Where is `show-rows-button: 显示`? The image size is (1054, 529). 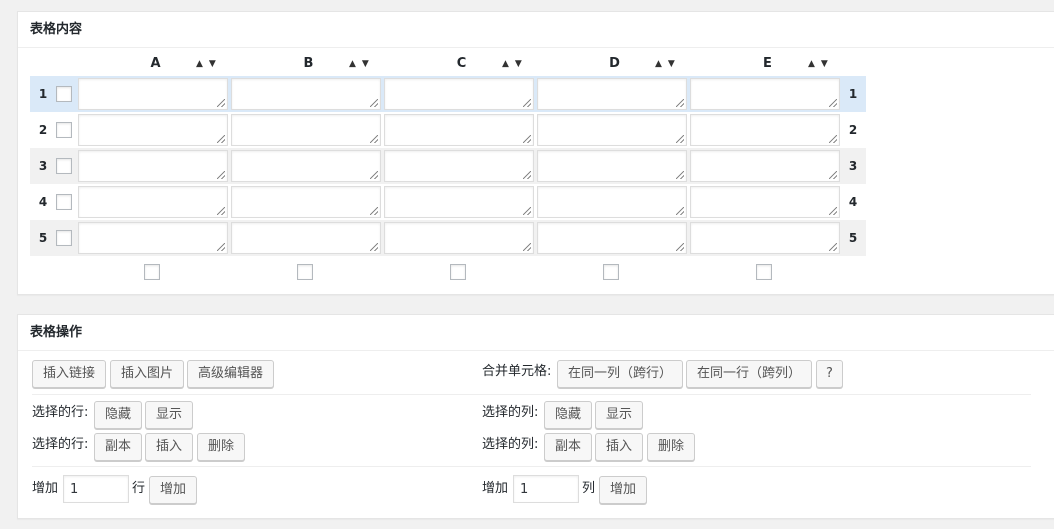
show-rows-button: 显示 is located at coordinates (169, 415).